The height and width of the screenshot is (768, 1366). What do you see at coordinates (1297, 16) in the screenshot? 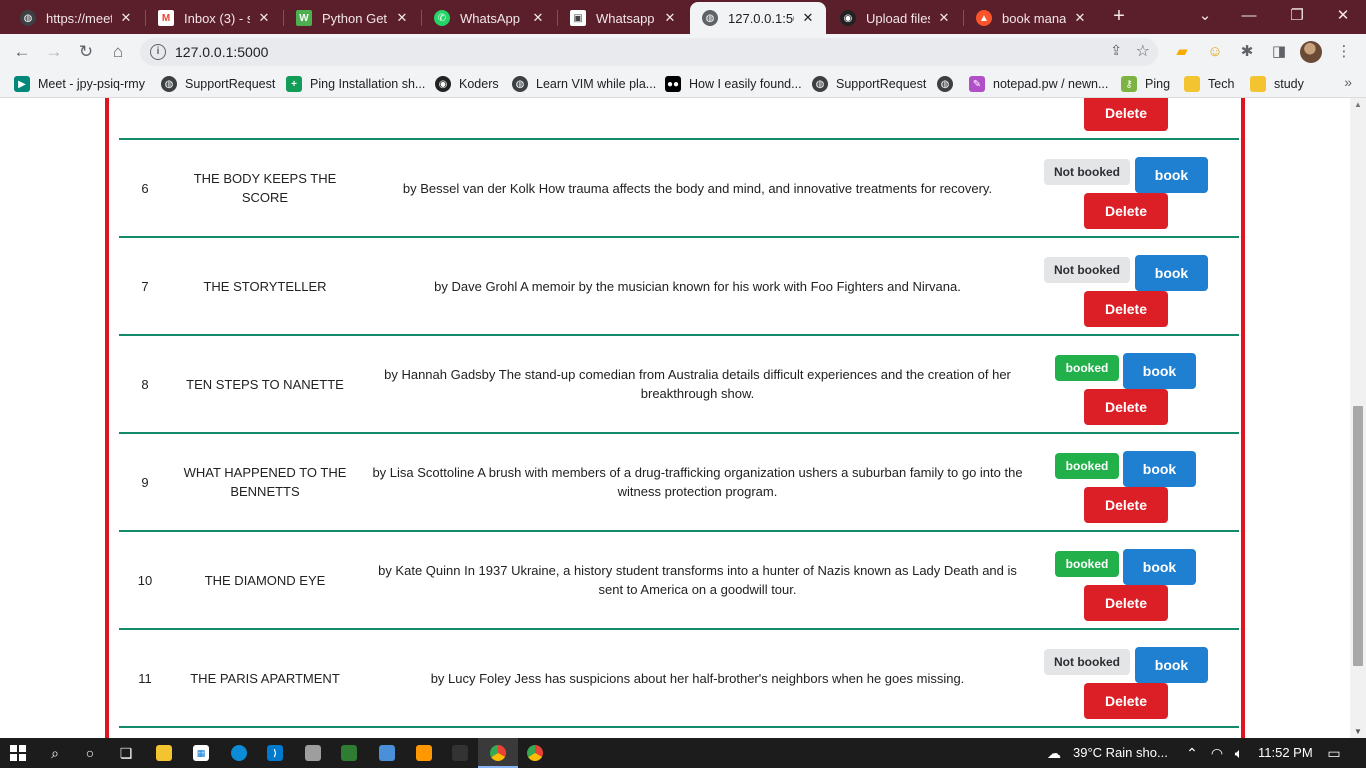
I see `restore-icon: ❐` at bounding box center [1297, 16].